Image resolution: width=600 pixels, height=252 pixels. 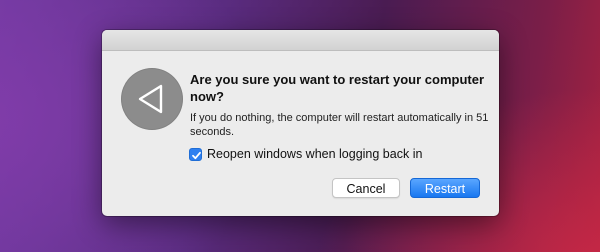 I want to click on reopen-windows-checkbox, so click(x=195, y=154).